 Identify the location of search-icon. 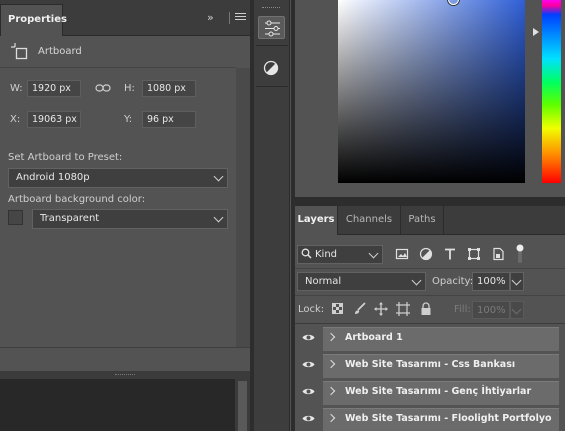
(306, 253).